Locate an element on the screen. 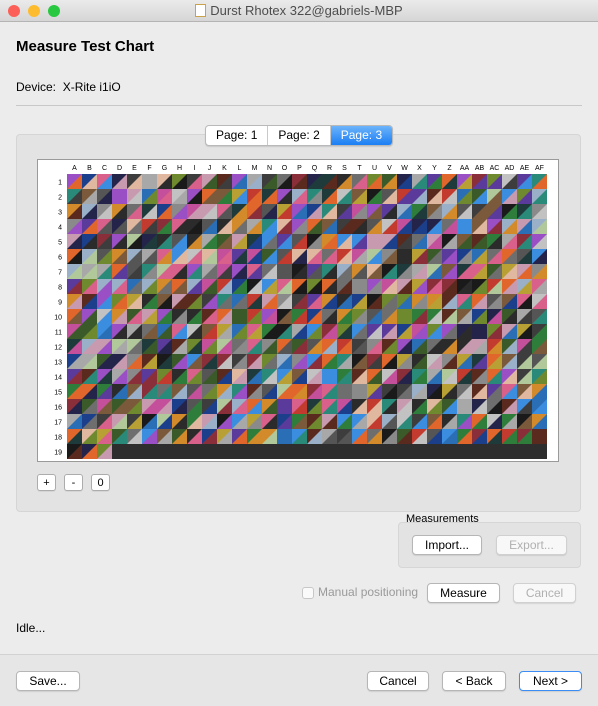  row-label: 1 is located at coordinates (60, 183).